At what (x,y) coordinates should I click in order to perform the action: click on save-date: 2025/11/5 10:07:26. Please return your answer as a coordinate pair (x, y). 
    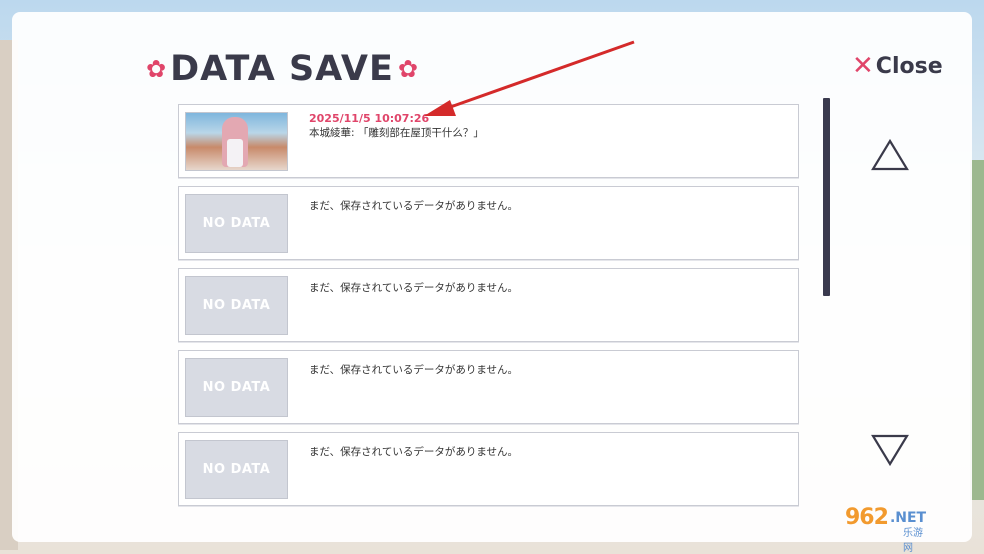
    Looking at the image, I should click on (369, 118).